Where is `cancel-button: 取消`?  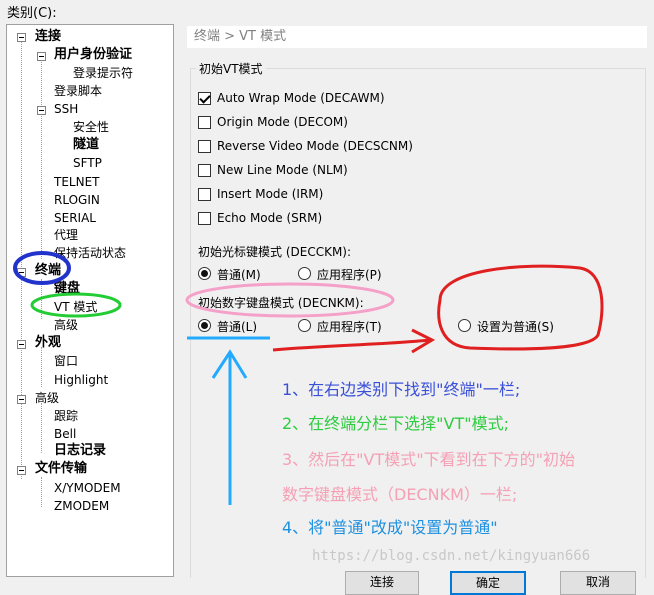 cancel-button: 取消 is located at coordinates (598, 583).